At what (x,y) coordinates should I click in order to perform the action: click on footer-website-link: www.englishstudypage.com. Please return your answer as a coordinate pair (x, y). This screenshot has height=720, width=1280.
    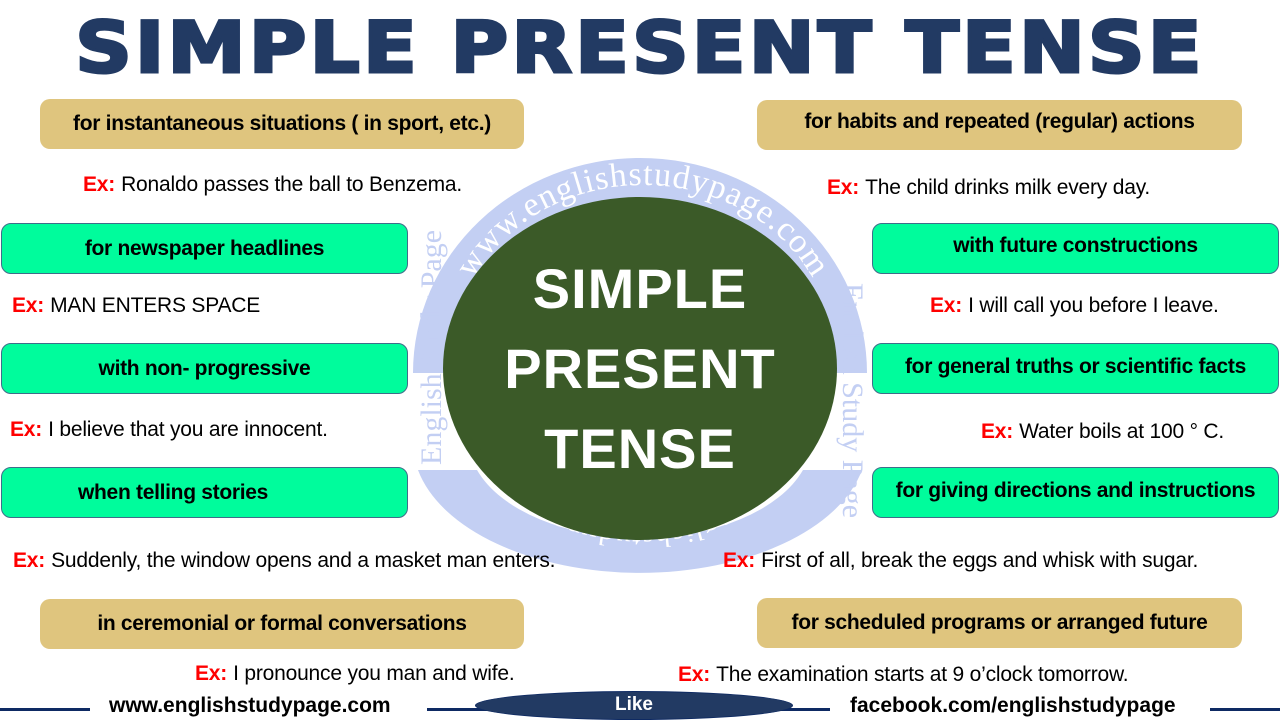
    Looking at the image, I should click on (250, 706).